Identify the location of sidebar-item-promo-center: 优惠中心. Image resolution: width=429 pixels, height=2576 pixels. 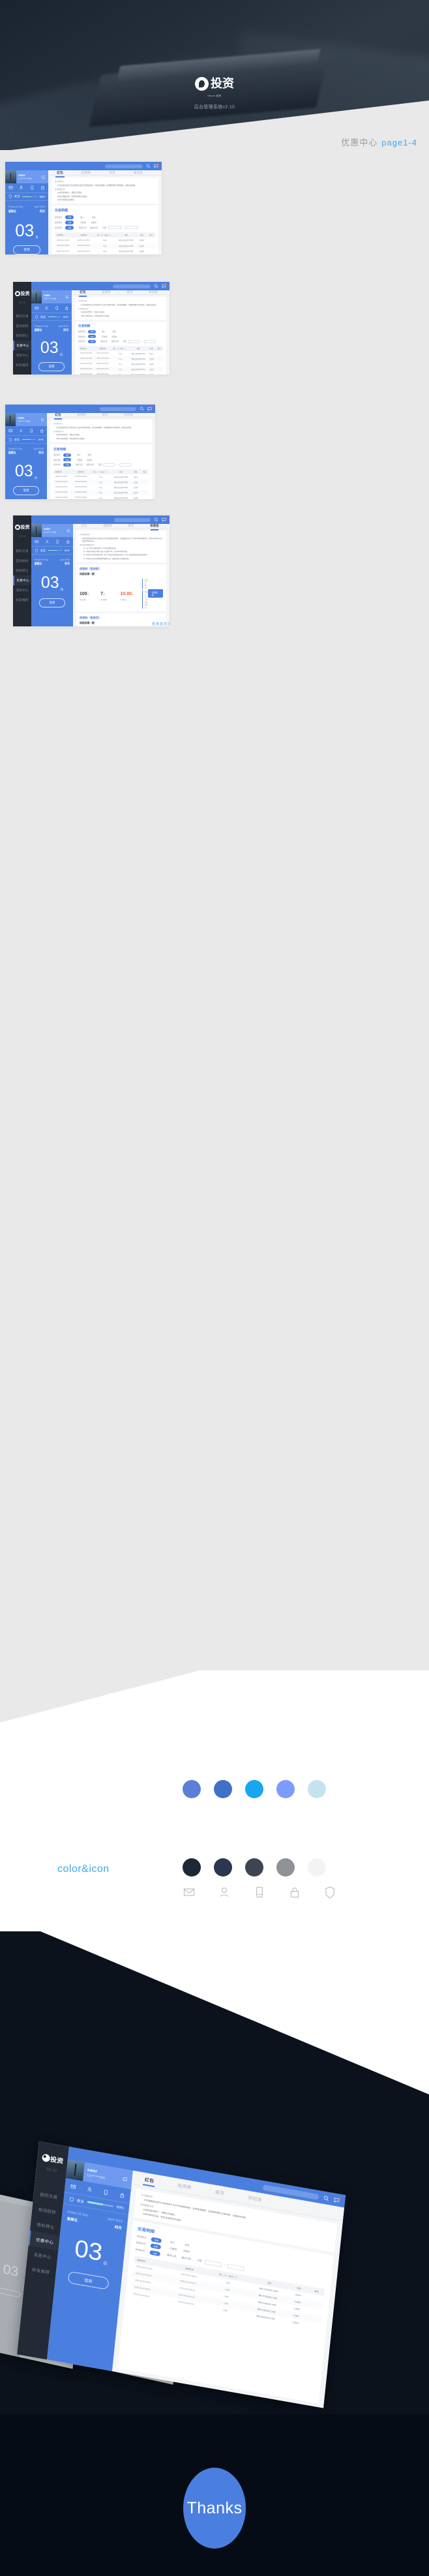
(22, 345).